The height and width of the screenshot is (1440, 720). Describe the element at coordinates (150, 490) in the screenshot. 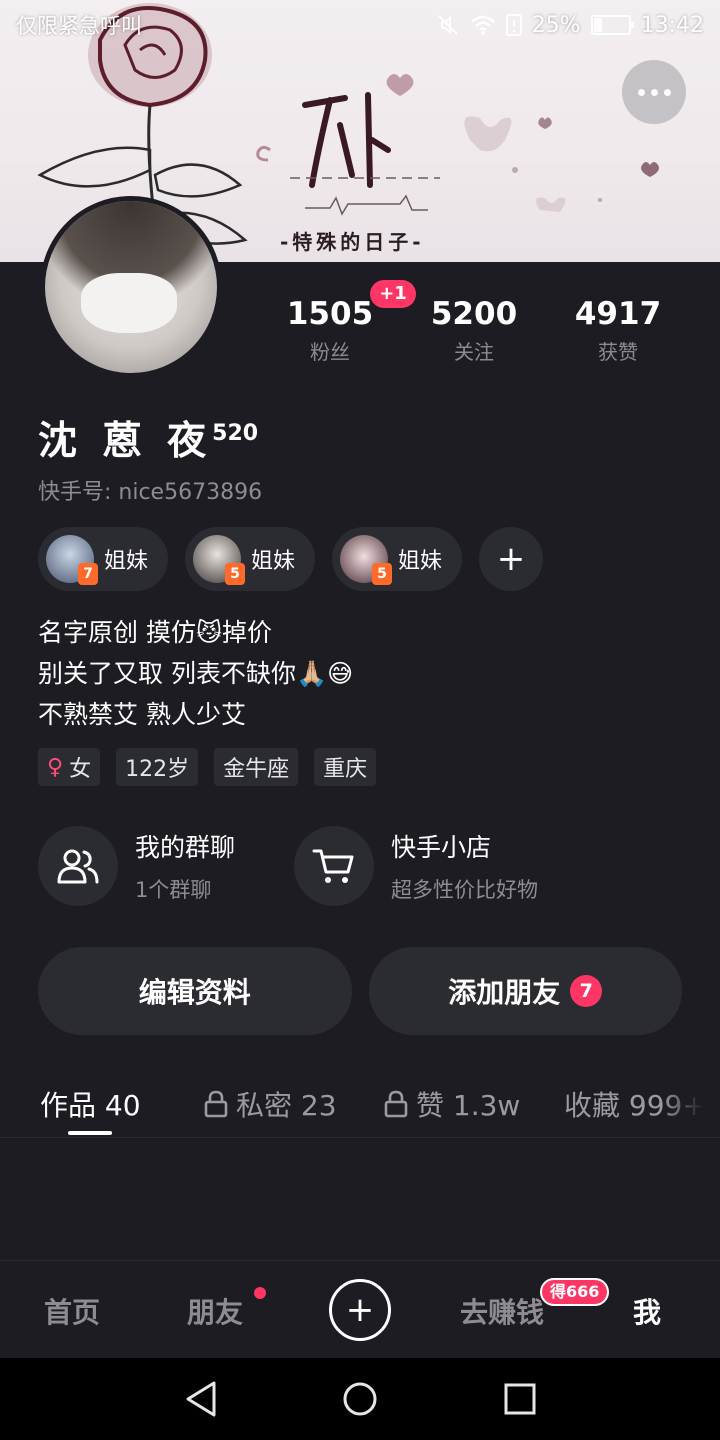

I see `user-id: 快手号: nice5673896` at that location.